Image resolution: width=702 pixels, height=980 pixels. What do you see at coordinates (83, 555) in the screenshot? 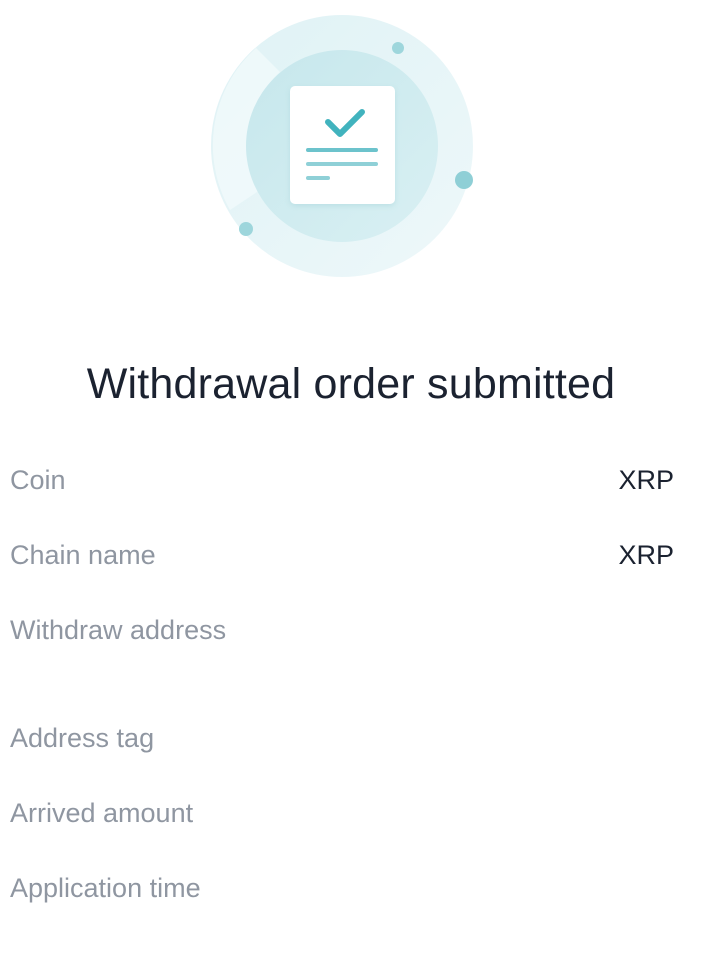
I see `detail-label-chain-name: Chain name` at bounding box center [83, 555].